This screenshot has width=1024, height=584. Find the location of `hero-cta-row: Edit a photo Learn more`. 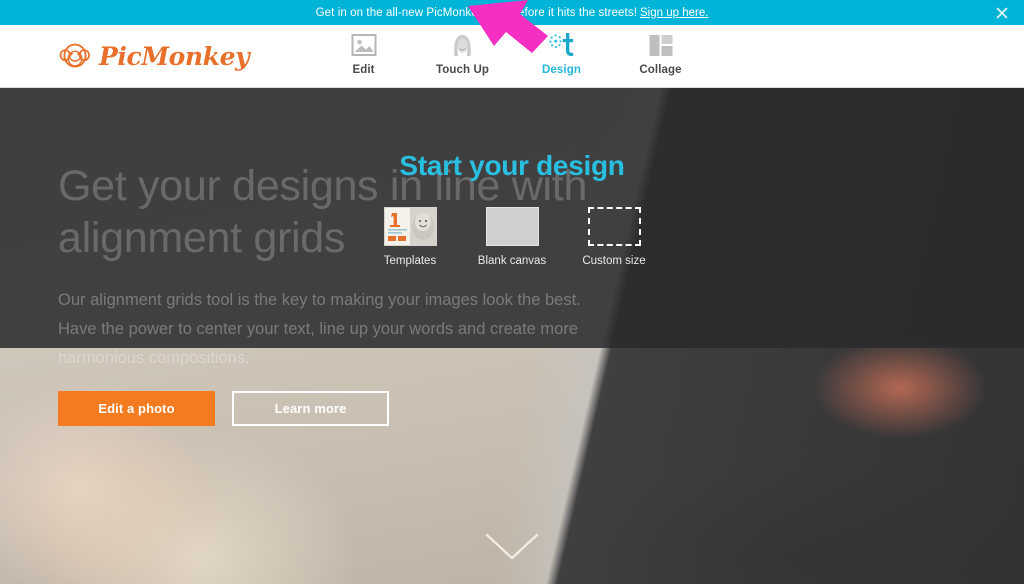

hero-cta-row: Edit a photo Learn more is located at coordinates (223, 408).